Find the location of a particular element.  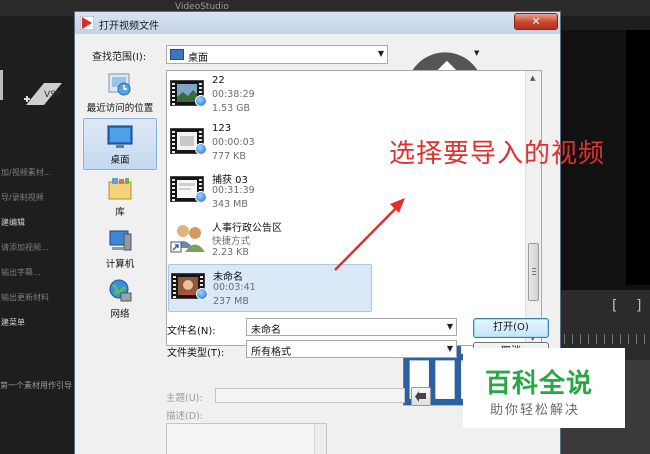

network-icon is located at coordinates (120, 290).